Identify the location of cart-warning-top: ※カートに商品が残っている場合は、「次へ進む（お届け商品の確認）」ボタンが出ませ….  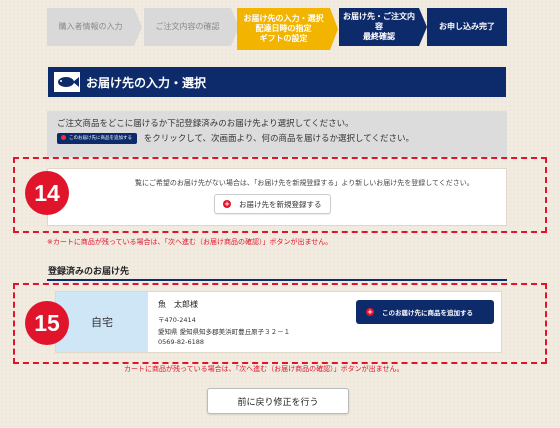
(190, 242).